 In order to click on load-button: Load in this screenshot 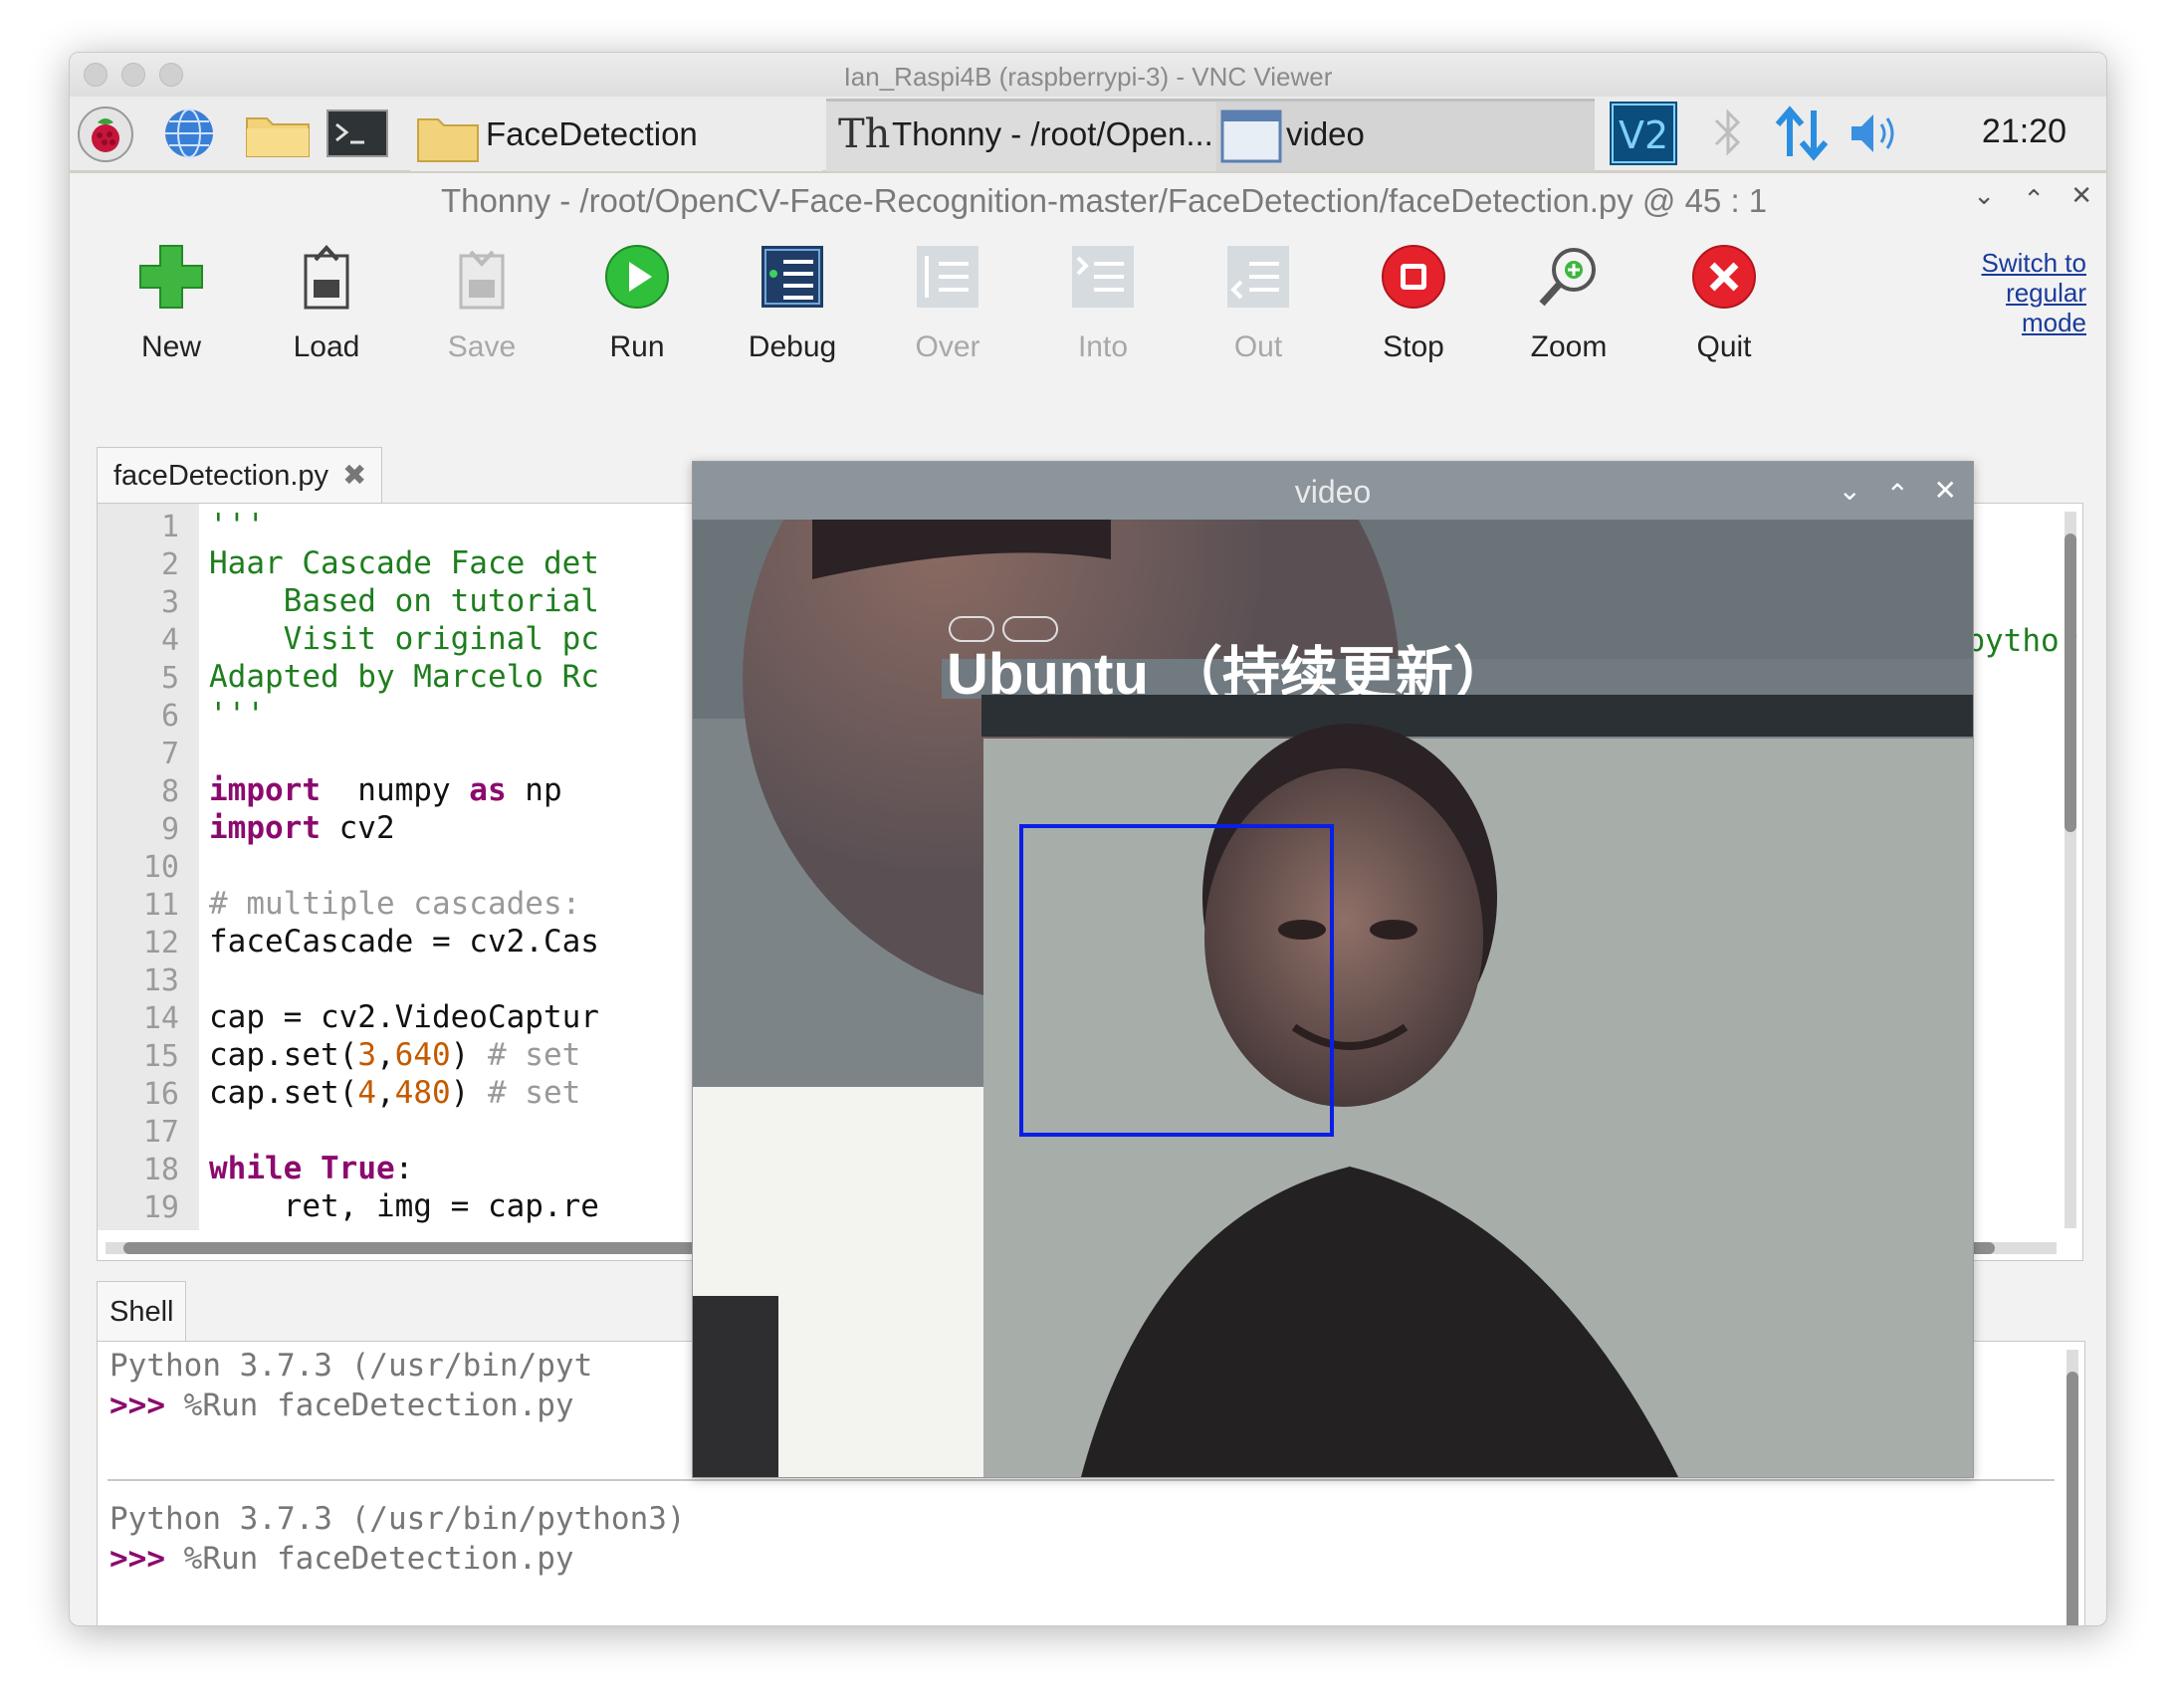, I will do `click(326, 303)`.